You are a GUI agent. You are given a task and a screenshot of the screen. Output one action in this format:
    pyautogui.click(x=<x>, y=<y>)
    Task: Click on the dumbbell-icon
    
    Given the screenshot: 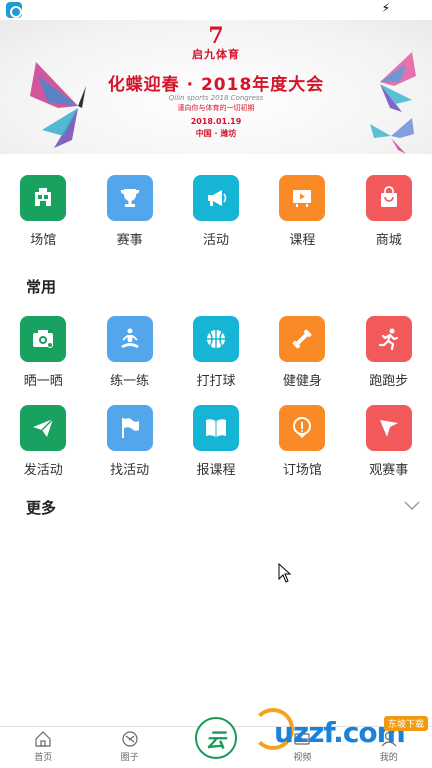 What is the action you would take?
    pyautogui.click(x=302, y=339)
    